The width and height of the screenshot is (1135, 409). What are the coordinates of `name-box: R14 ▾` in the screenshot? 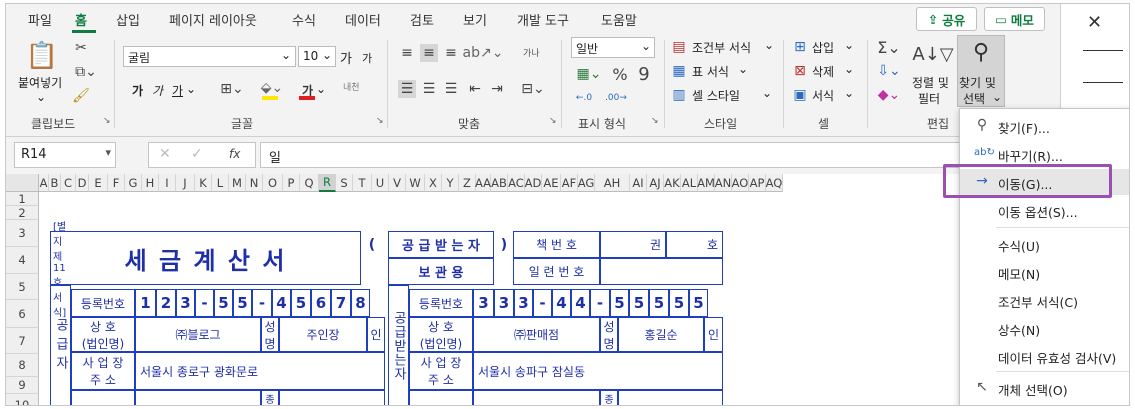 It's located at (65, 155).